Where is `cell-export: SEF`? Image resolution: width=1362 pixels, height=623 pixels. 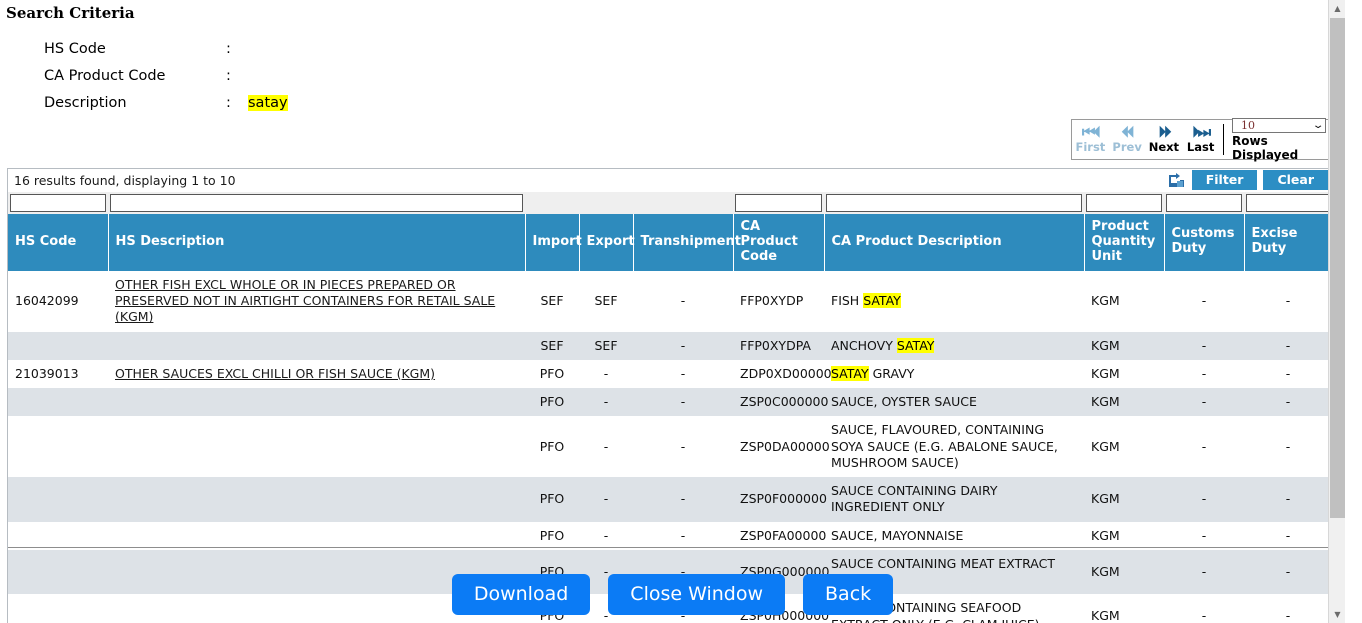 cell-export: SEF is located at coordinates (606, 345).